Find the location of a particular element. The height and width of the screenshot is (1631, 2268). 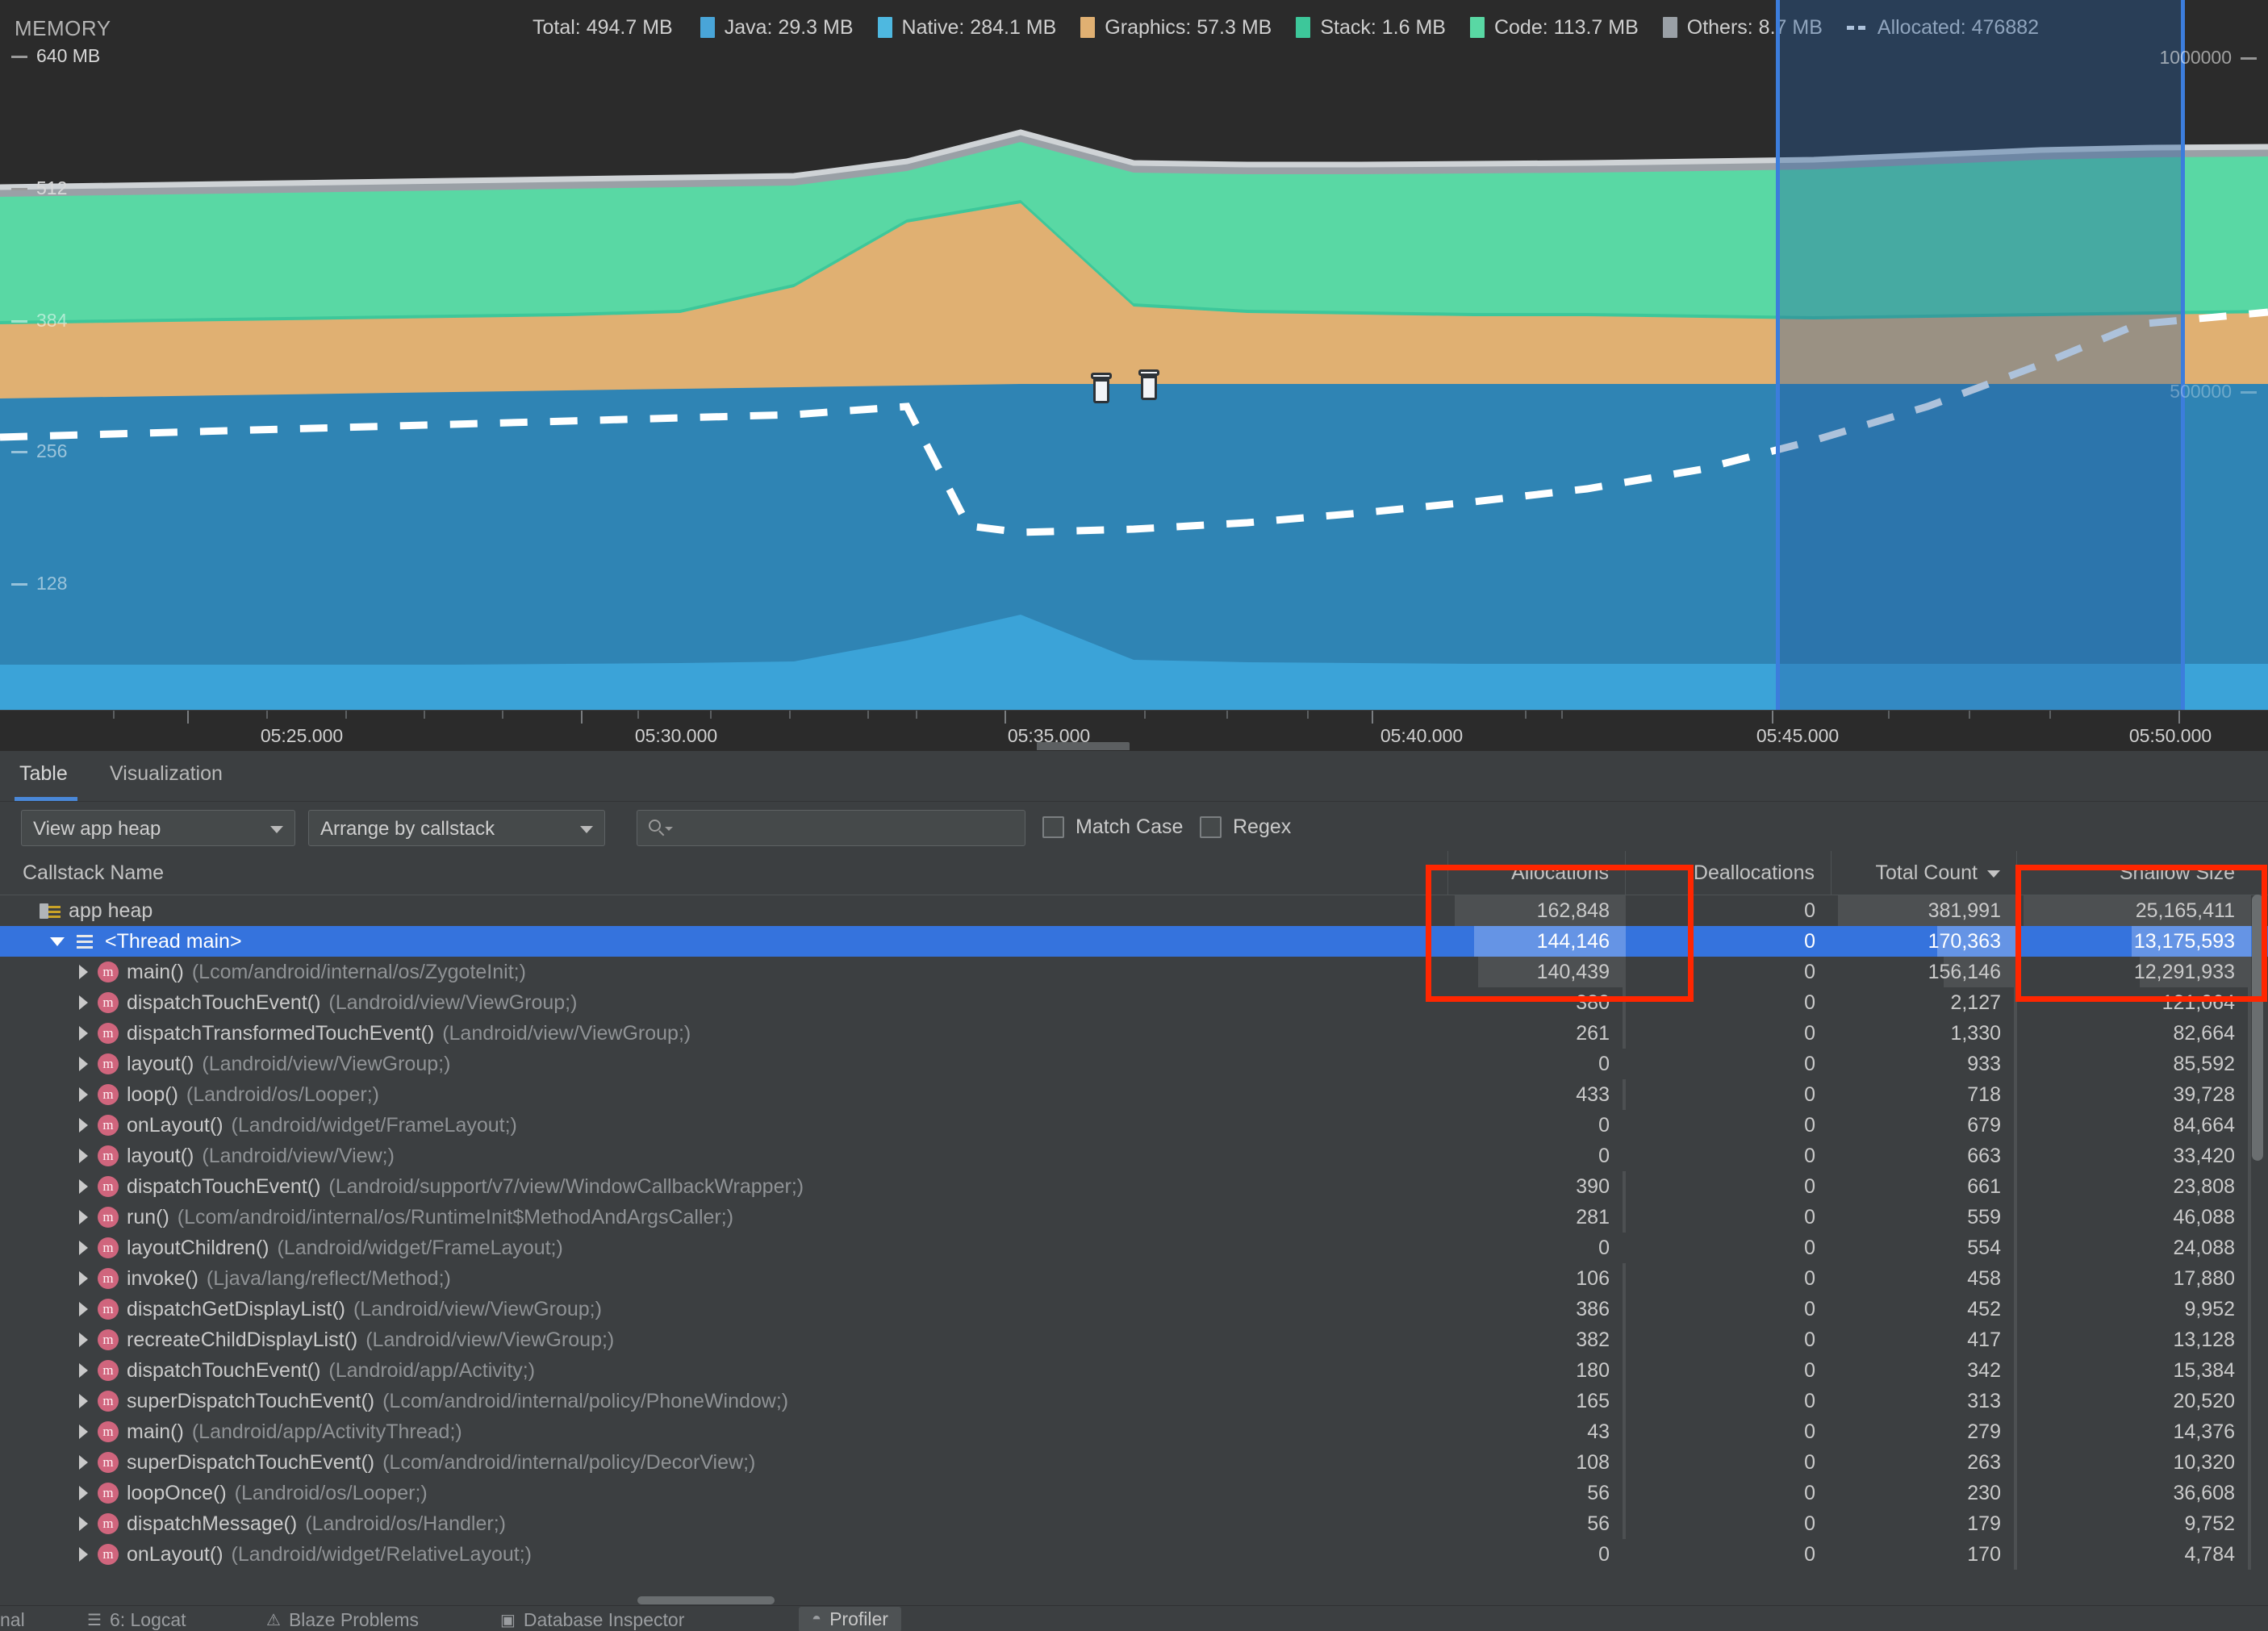

selection-right-handle is located at coordinates (2183, 355).